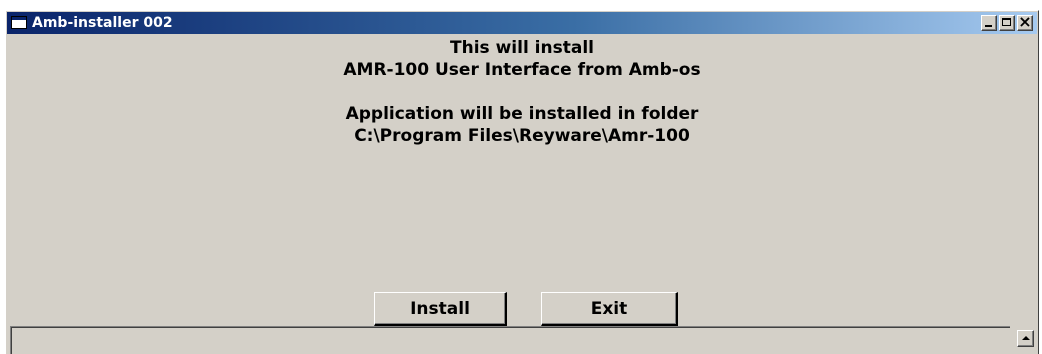  What do you see at coordinates (440, 309) in the screenshot?
I see `install-button: Install` at bounding box center [440, 309].